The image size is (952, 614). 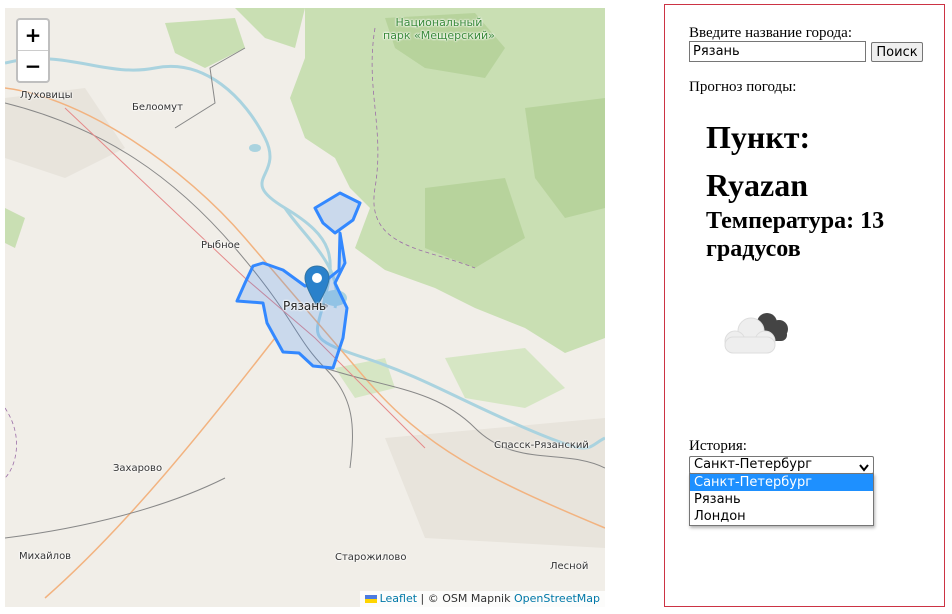 What do you see at coordinates (33, 35) in the screenshot?
I see `zoom-in-button: +` at bounding box center [33, 35].